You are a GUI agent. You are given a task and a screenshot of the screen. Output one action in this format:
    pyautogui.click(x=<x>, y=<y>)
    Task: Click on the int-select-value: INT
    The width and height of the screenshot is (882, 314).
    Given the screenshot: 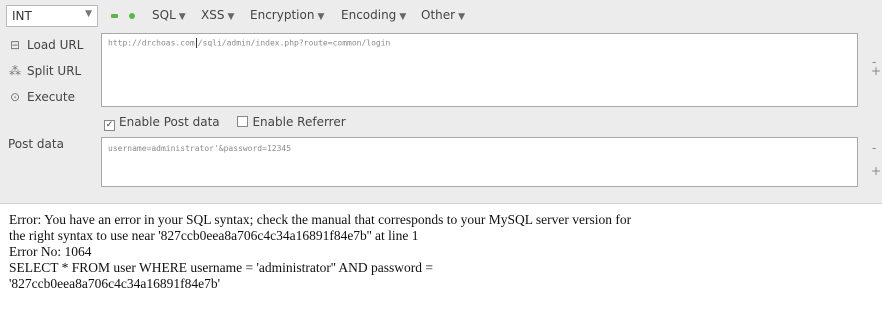 What is the action you would take?
    pyautogui.click(x=22, y=16)
    